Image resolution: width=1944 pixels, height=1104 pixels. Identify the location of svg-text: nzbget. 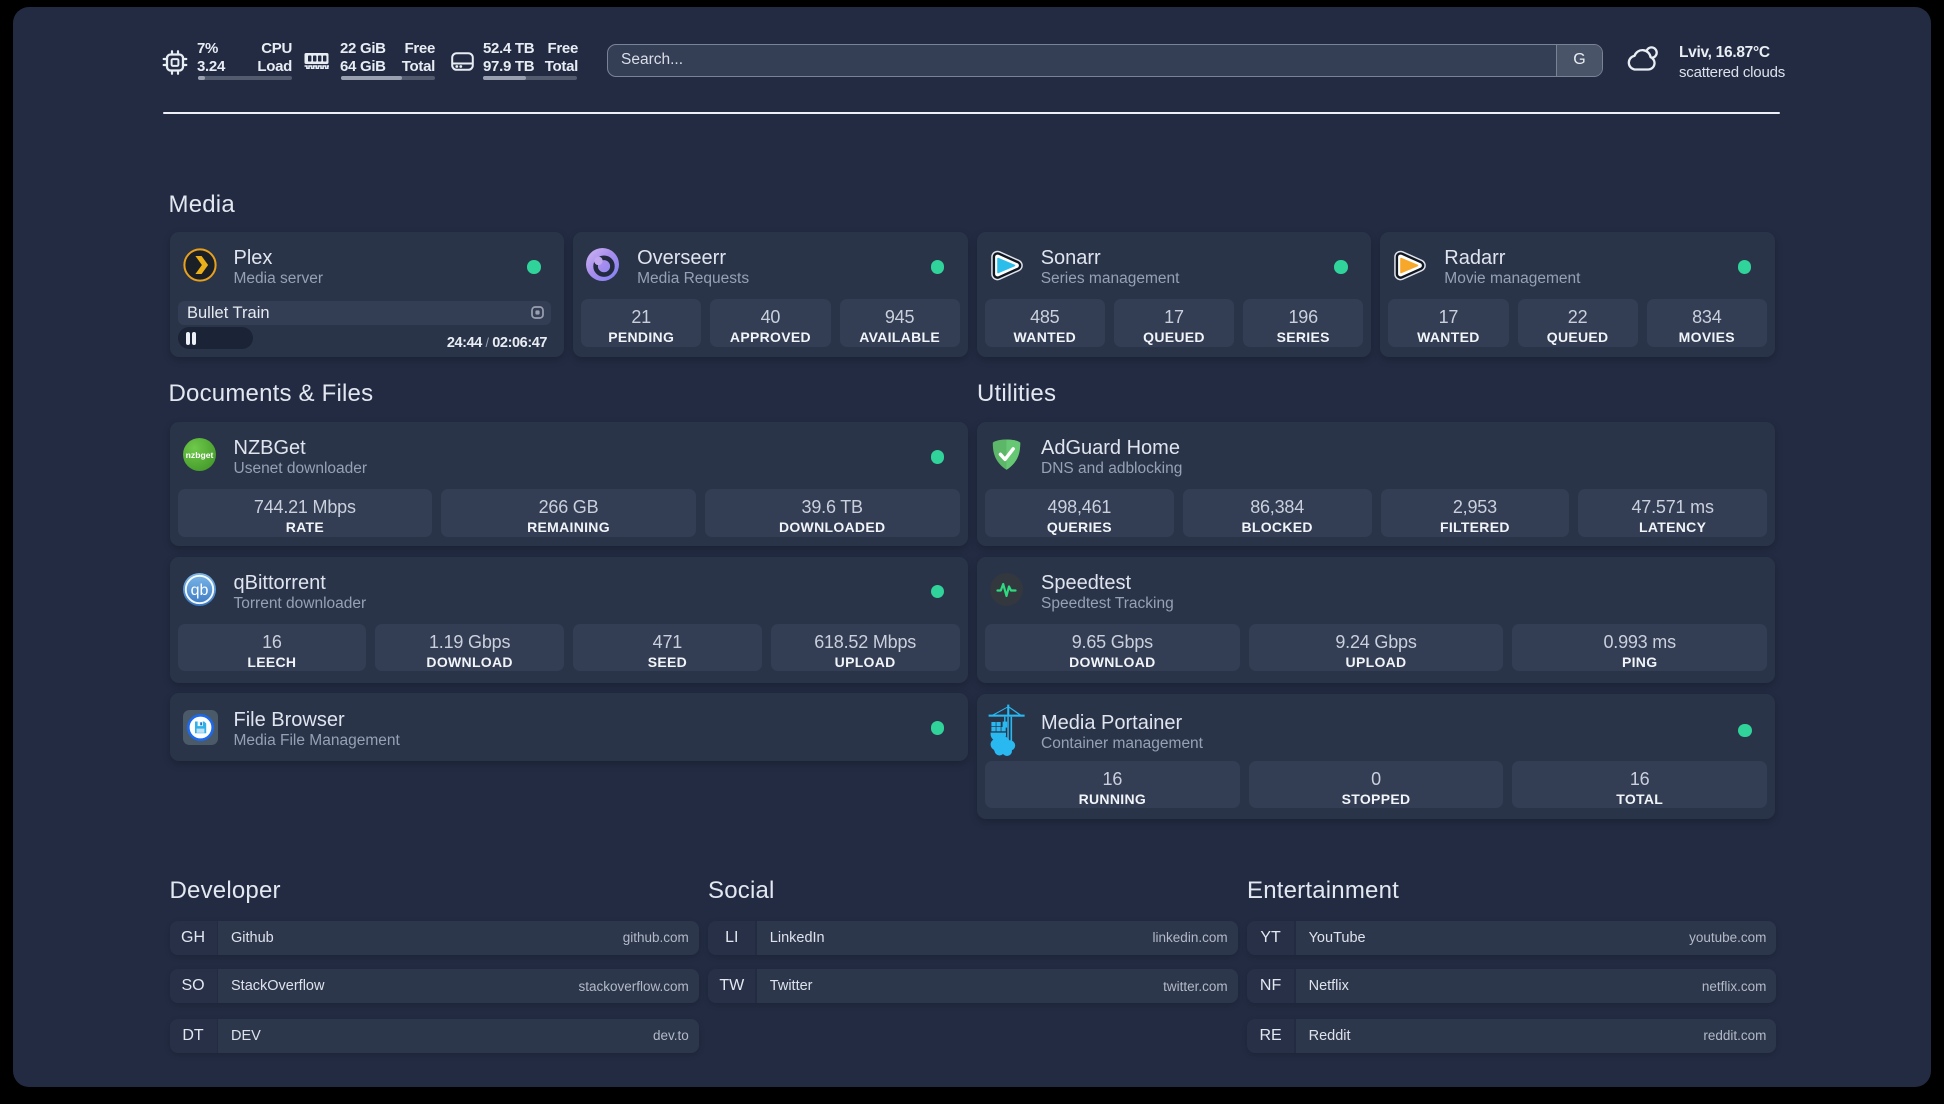
(199, 455).